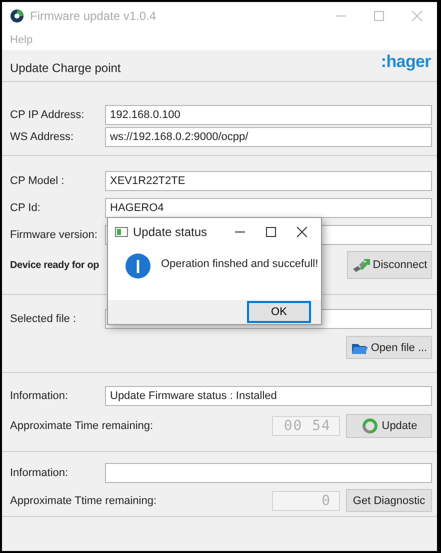 Image resolution: width=441 pixels, height=553 pixels. Describe the element at coordinates (268, 208) in the screenshot. I see `input-field: HAGERO4` at that location.